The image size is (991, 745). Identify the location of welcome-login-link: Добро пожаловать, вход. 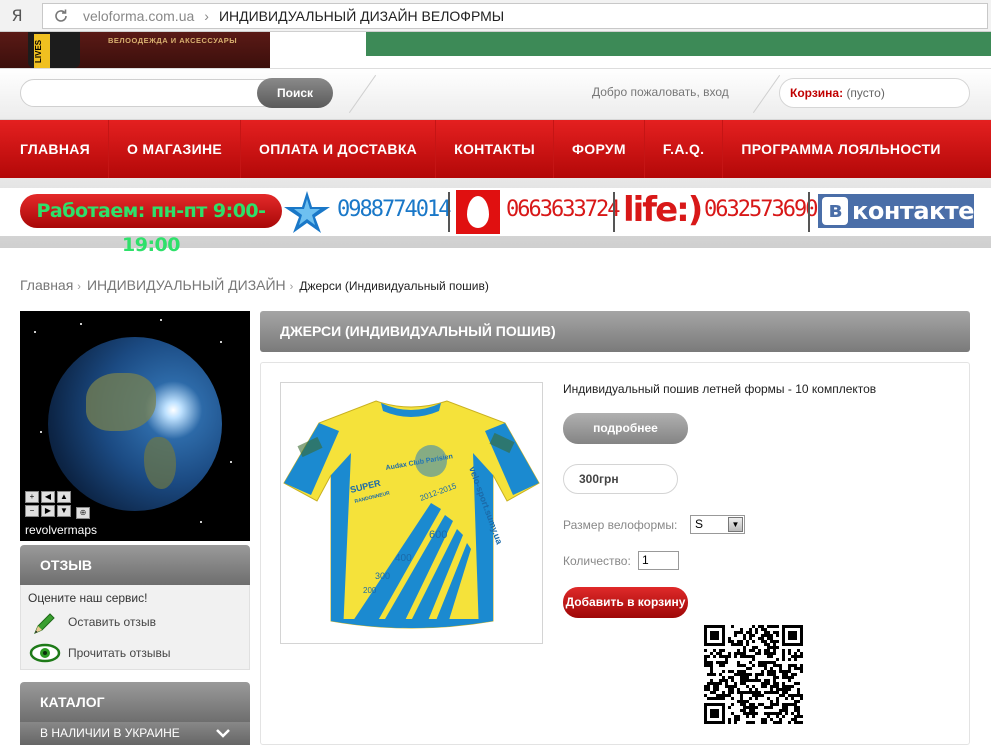
(660, 92).